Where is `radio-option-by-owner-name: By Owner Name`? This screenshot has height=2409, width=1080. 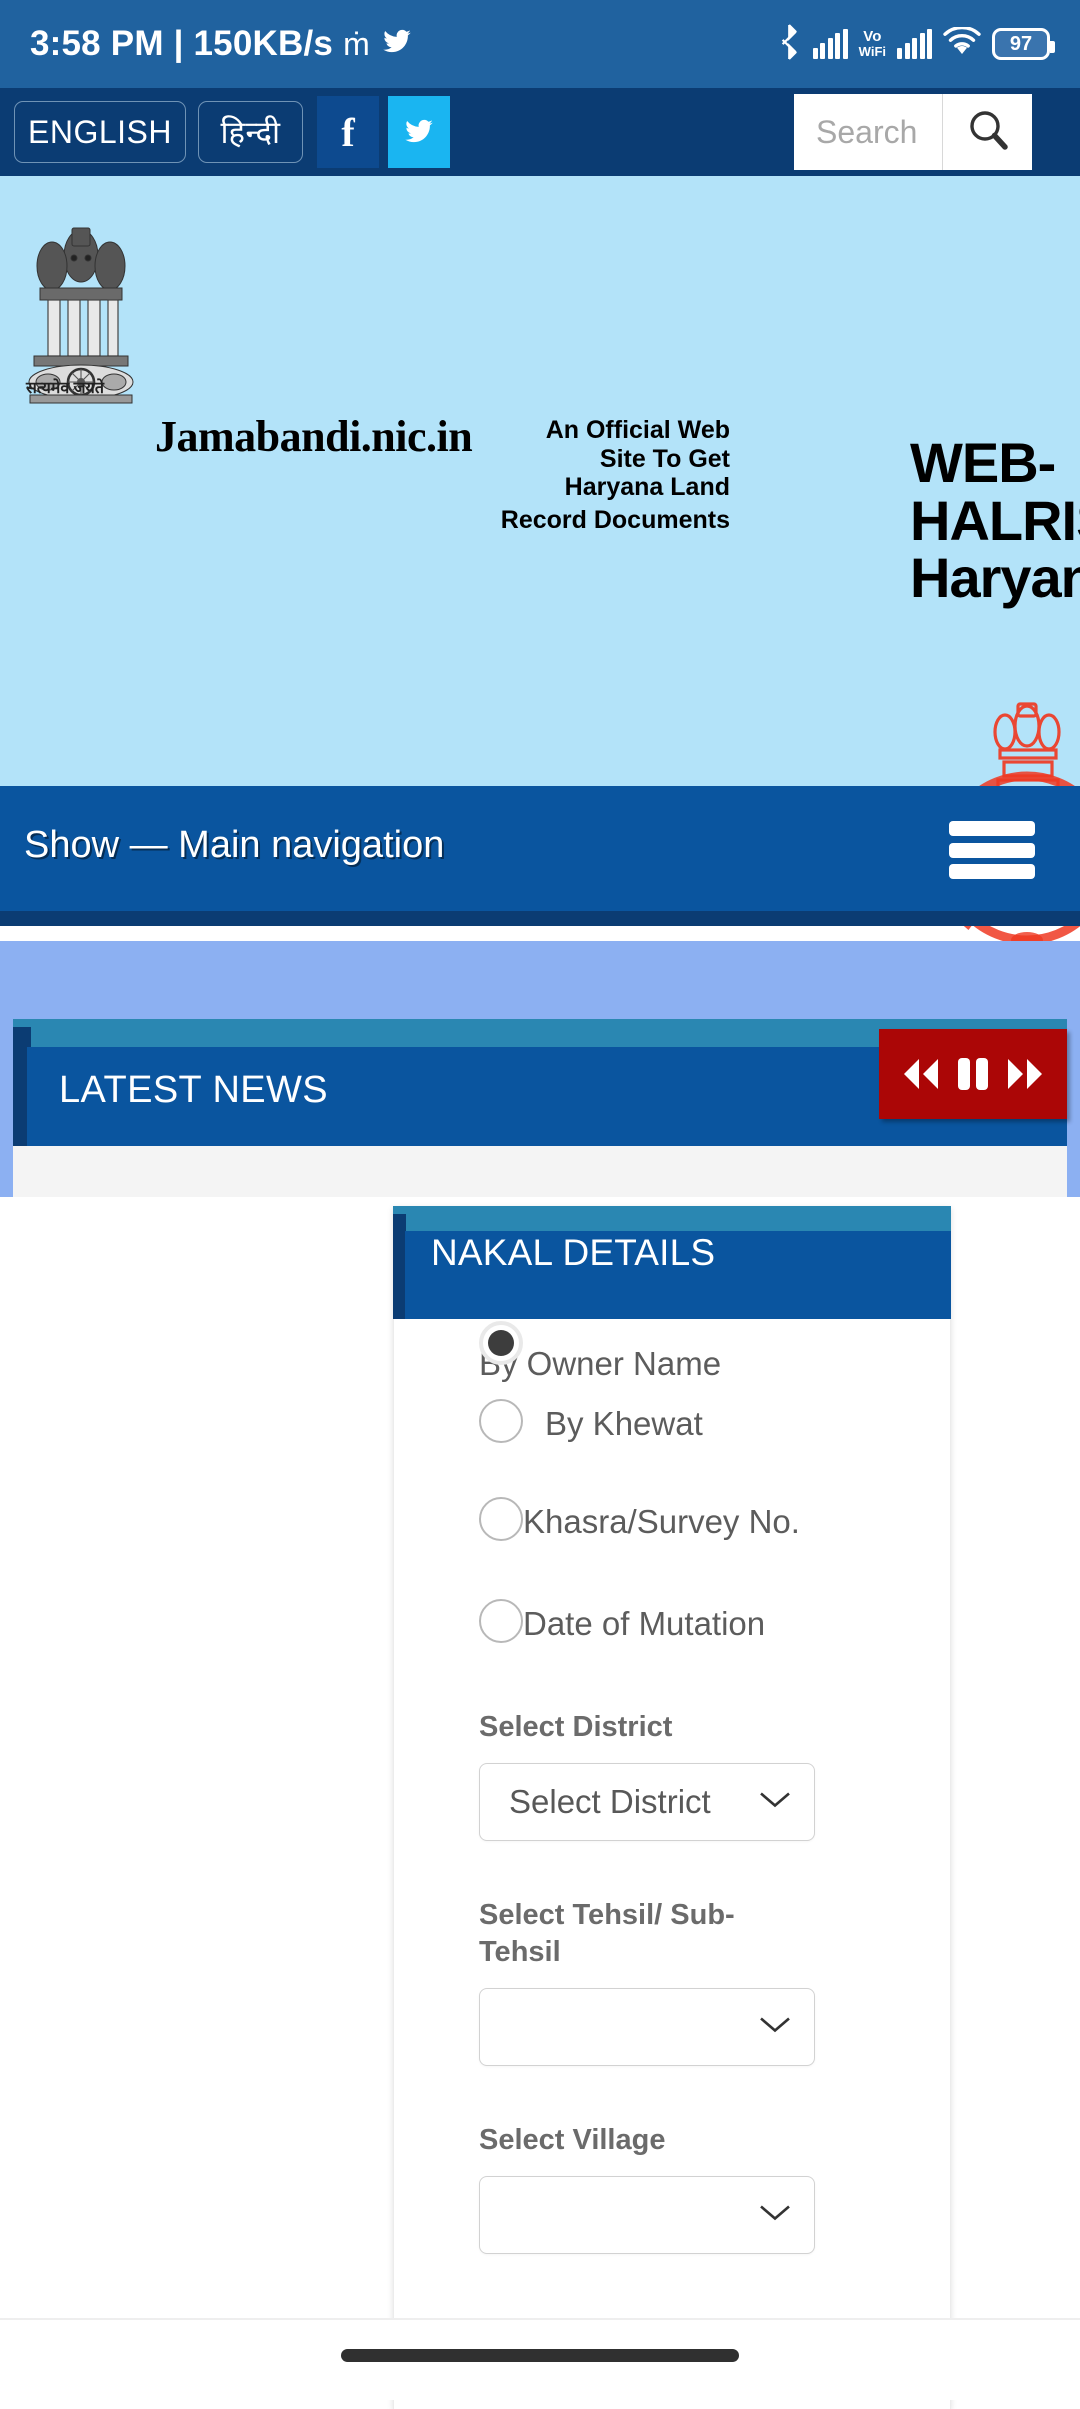
radio-option-by-owner-name: By Owner Name is located at coordinates (714, 1357).